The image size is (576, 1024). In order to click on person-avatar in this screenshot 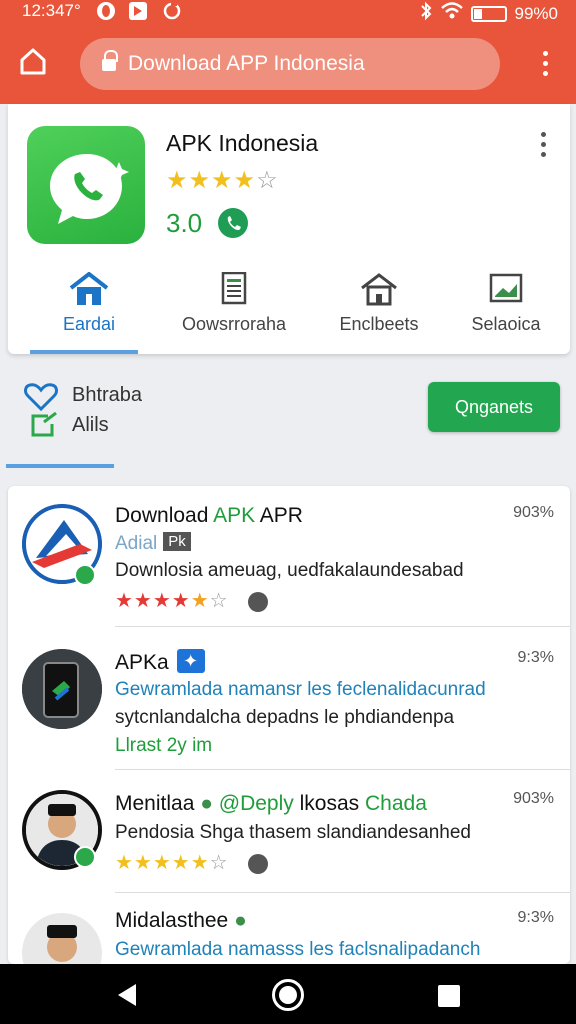, I will do `click(62, 938)`.